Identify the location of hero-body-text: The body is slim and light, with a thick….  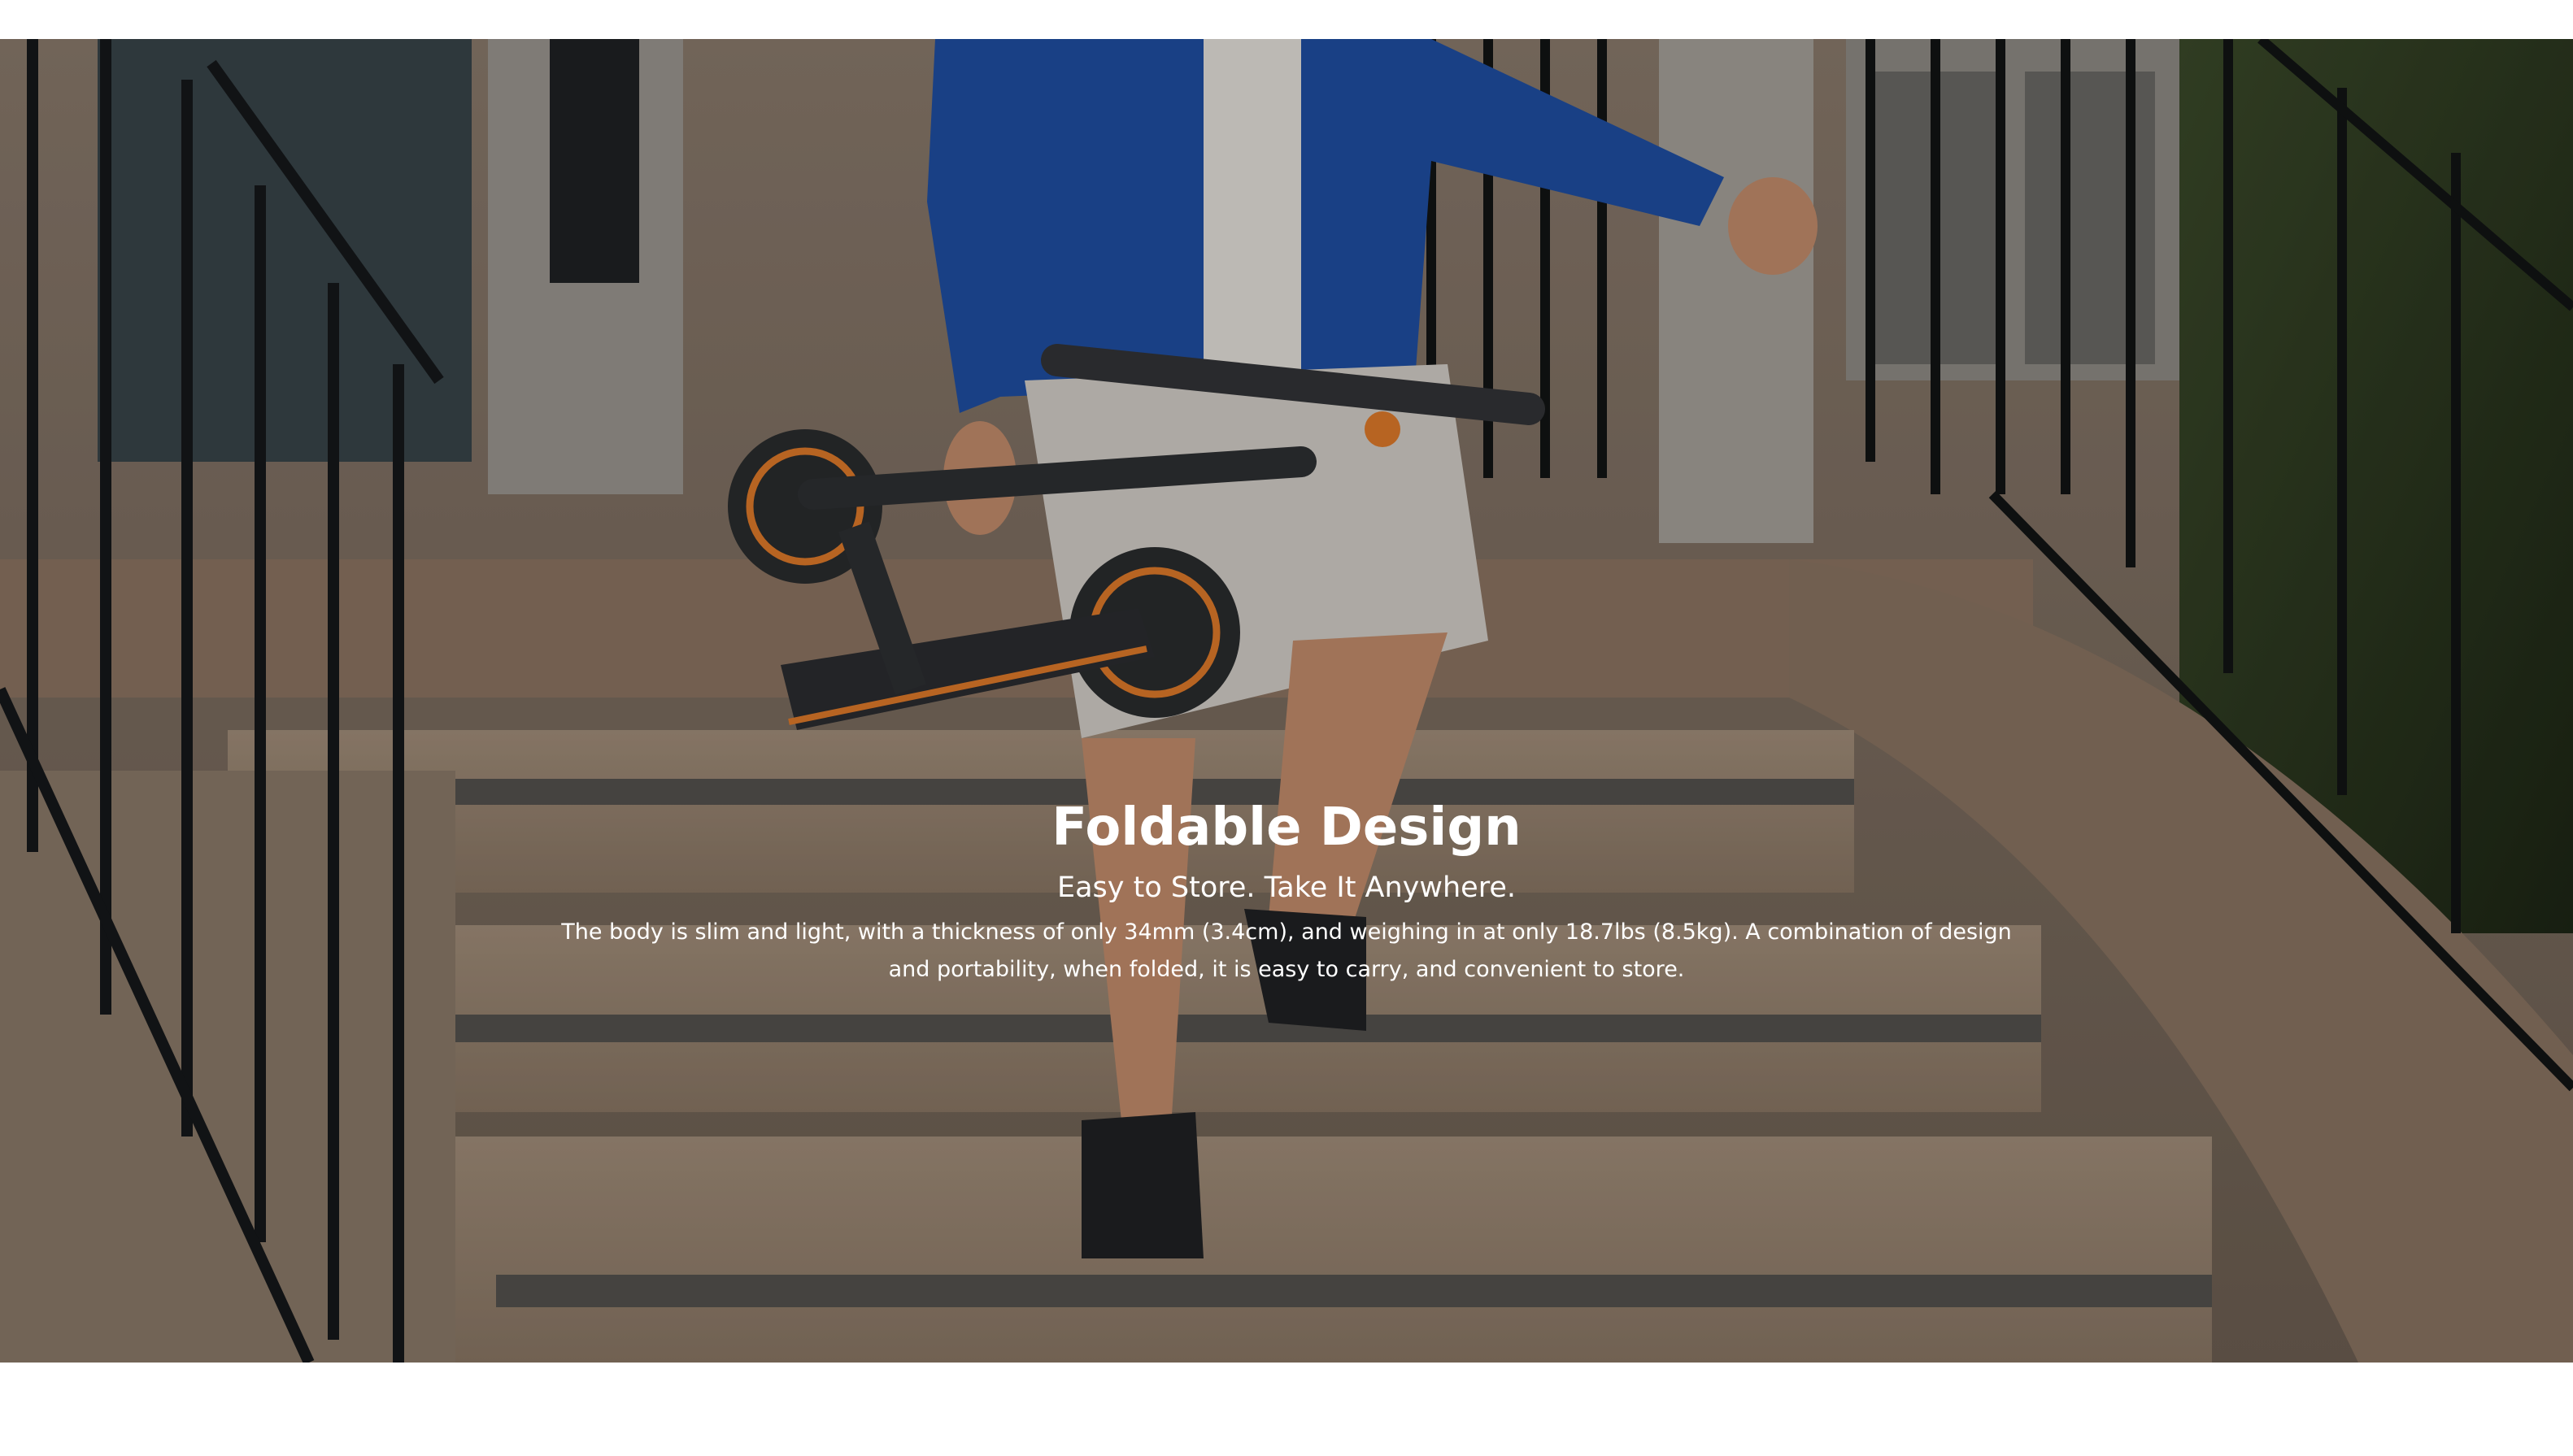
(1286, 951).